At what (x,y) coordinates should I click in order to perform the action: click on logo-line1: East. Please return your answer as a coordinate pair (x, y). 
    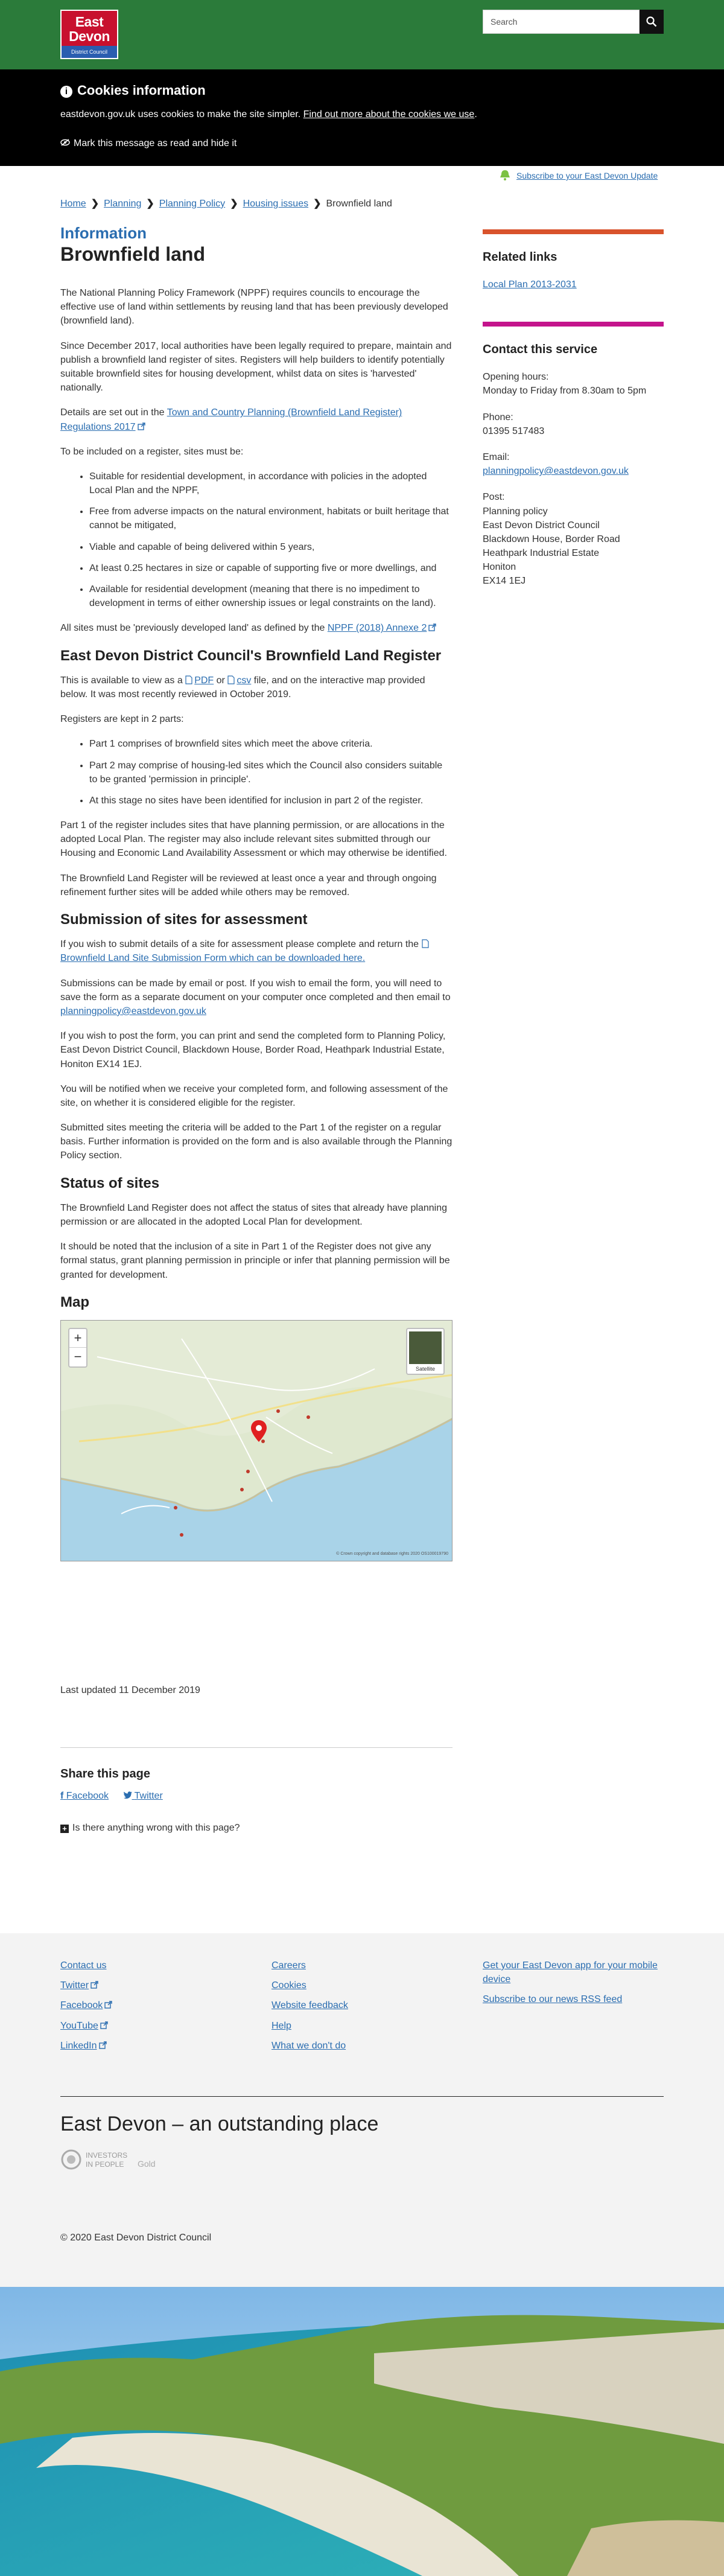
    Looking at the image, I should click on (89, 22).